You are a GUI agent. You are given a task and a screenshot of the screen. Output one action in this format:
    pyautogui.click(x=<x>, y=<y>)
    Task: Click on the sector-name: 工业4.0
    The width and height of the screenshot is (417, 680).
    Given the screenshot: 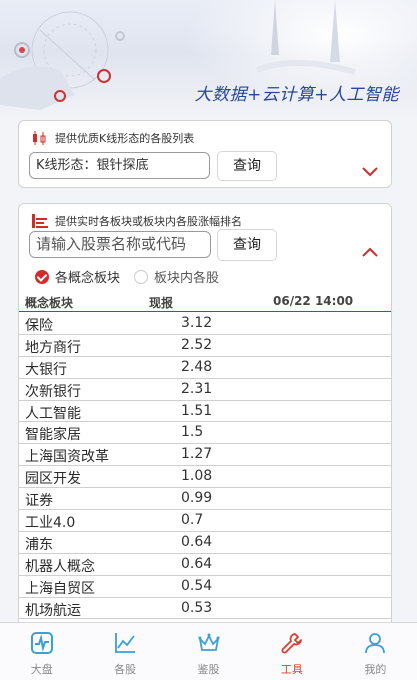 What is the action you would take?
    pyautogui.click(x=50, y=523)
    